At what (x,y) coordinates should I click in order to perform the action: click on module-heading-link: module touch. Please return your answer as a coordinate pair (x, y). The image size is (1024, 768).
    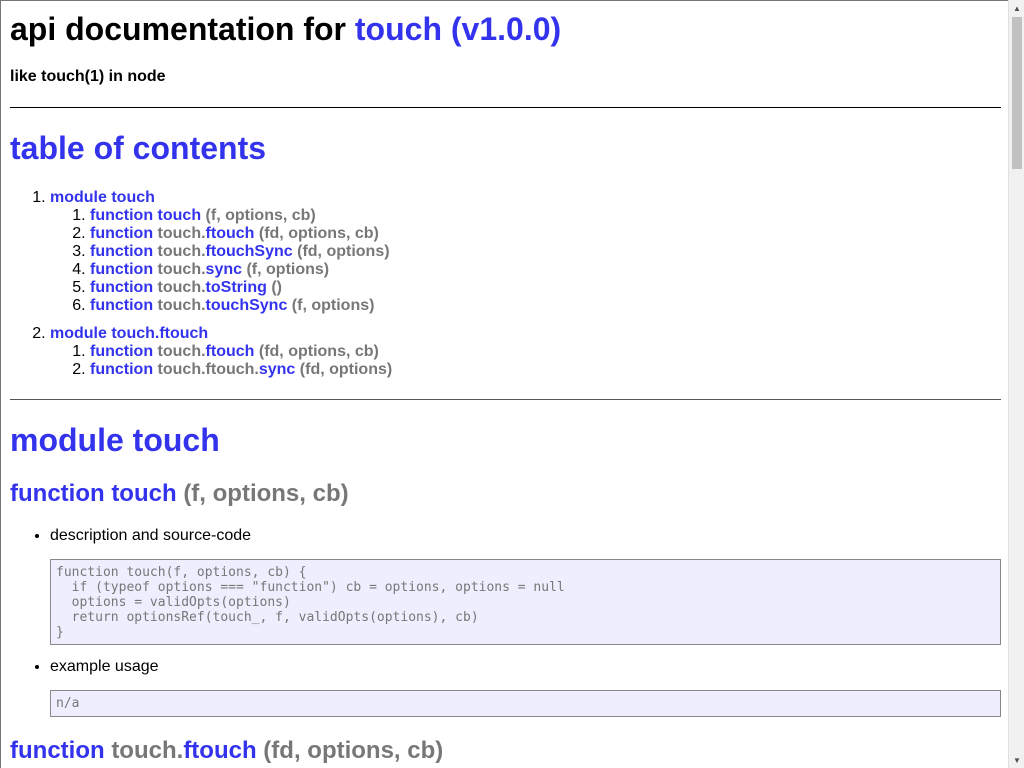
    Looking at the image, I should click on (115, 440).